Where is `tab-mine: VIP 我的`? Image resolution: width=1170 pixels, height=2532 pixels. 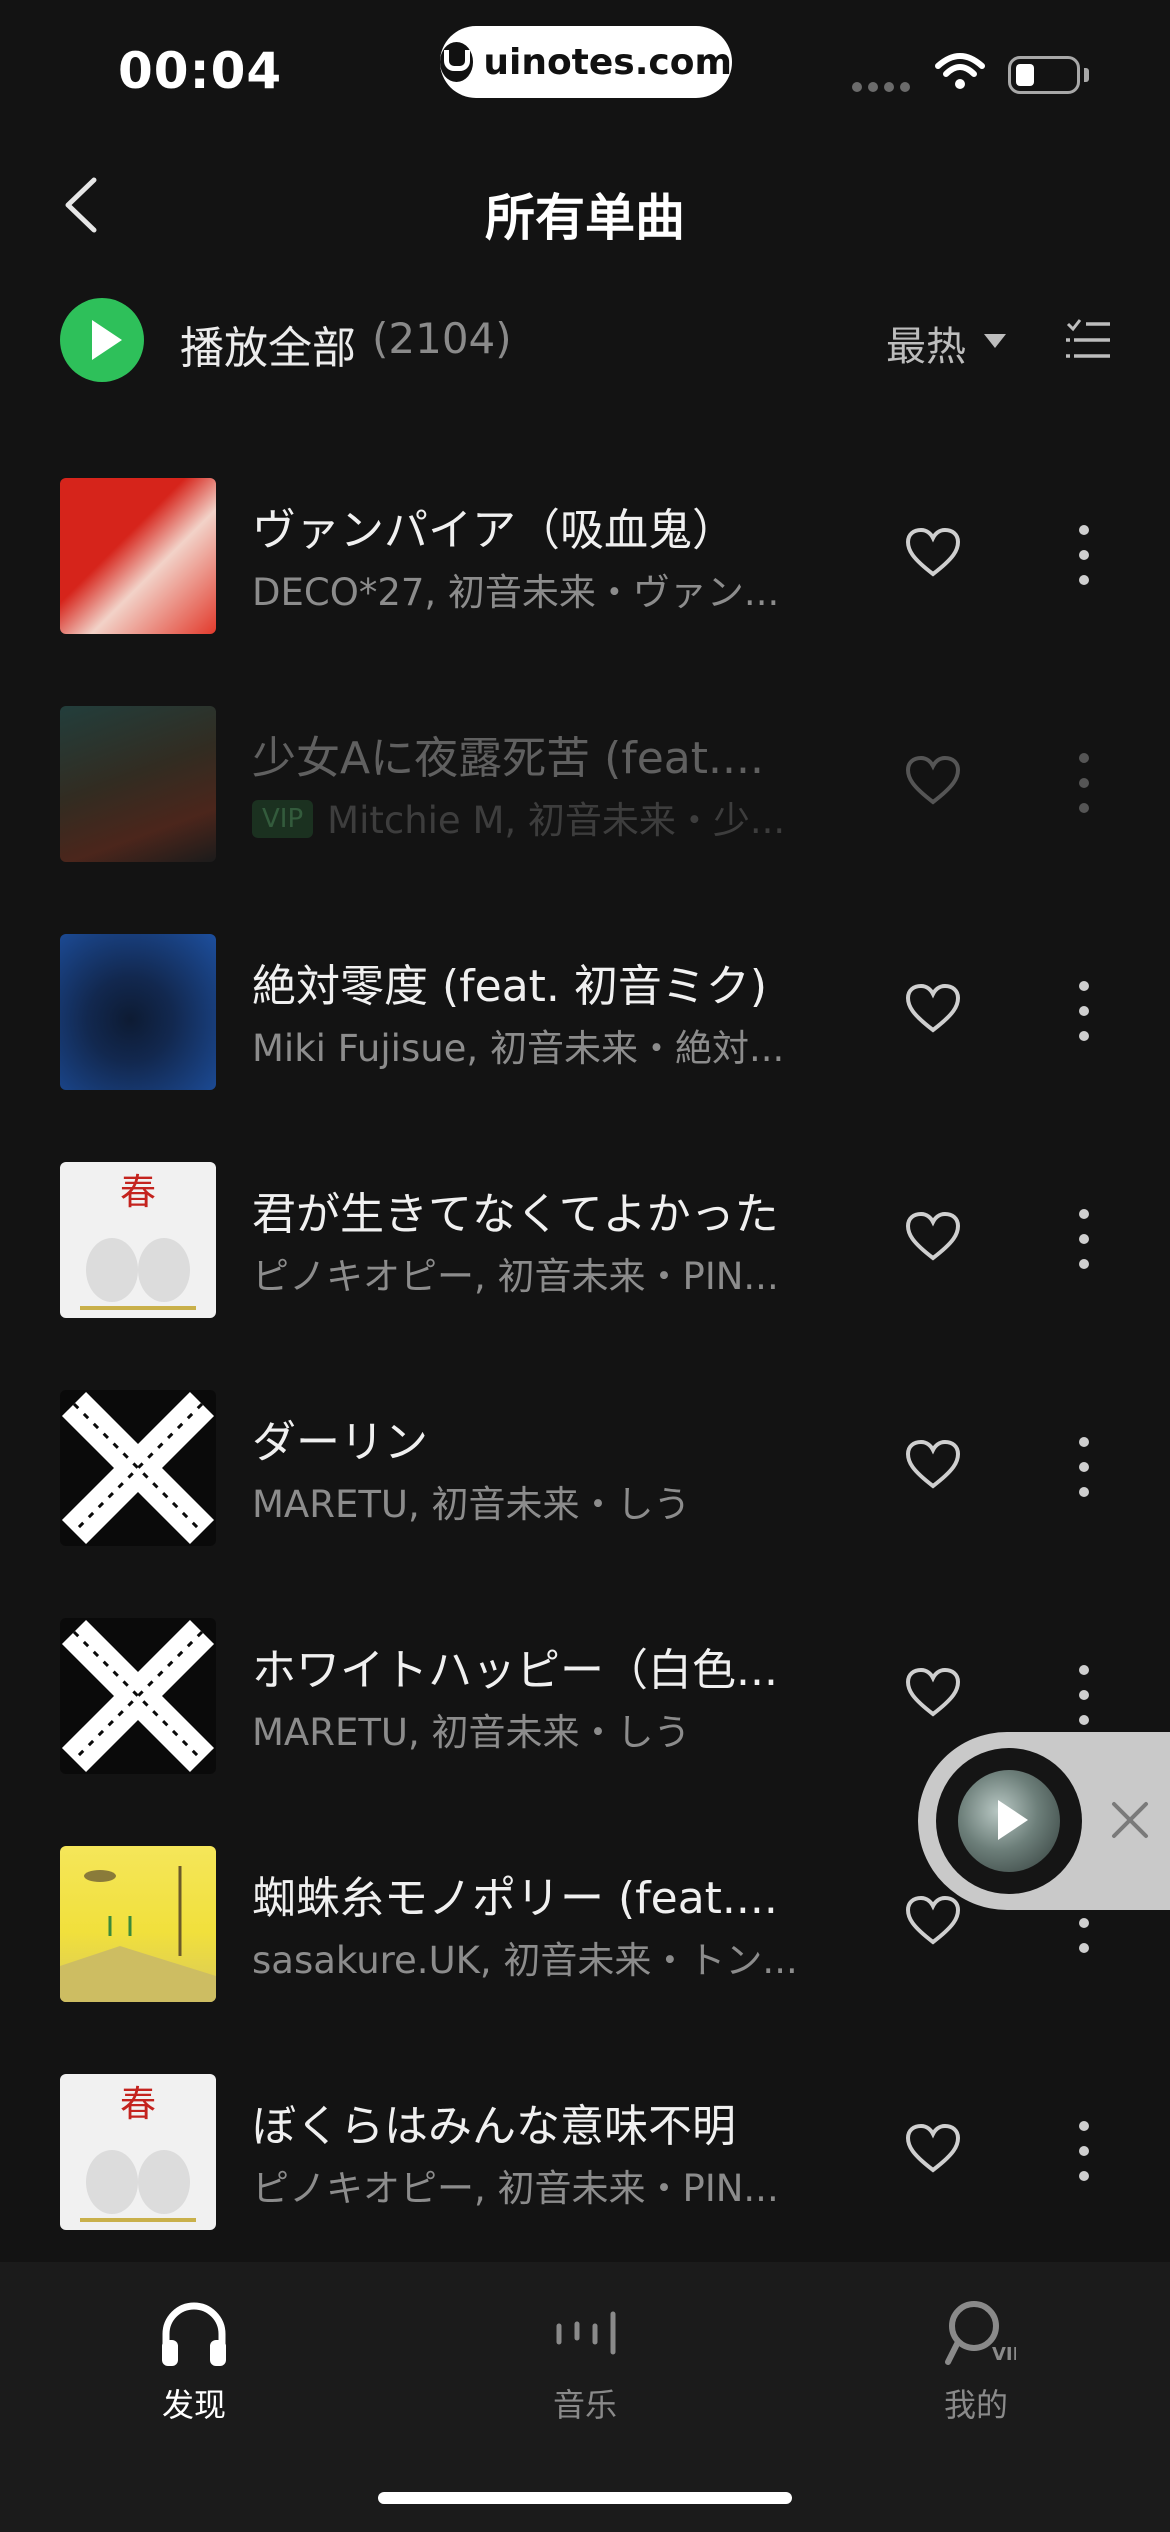
tab-mine: VIP 我的 is located at coordinates (976, 2360).